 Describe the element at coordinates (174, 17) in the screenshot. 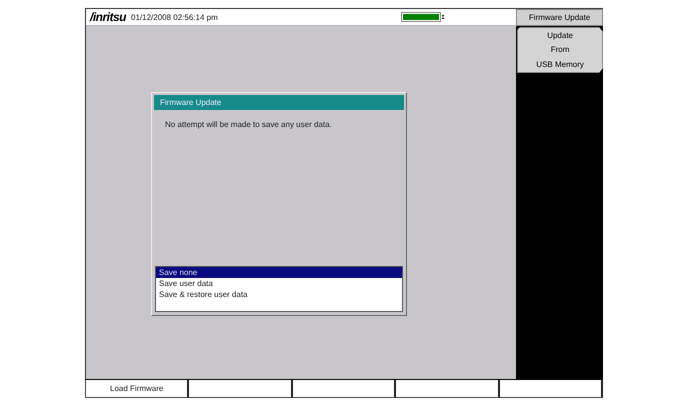

I see `date-time: 01/12/2008 02:56:14 pm` at that location.